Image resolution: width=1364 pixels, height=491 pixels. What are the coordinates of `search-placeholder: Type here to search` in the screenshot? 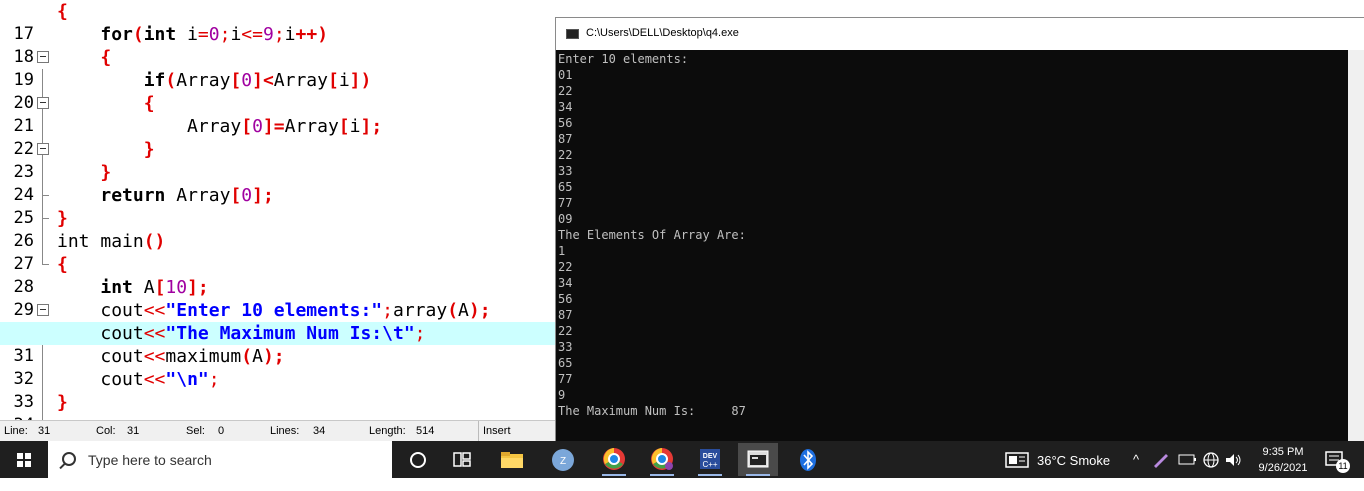 It's located at (150, 460).